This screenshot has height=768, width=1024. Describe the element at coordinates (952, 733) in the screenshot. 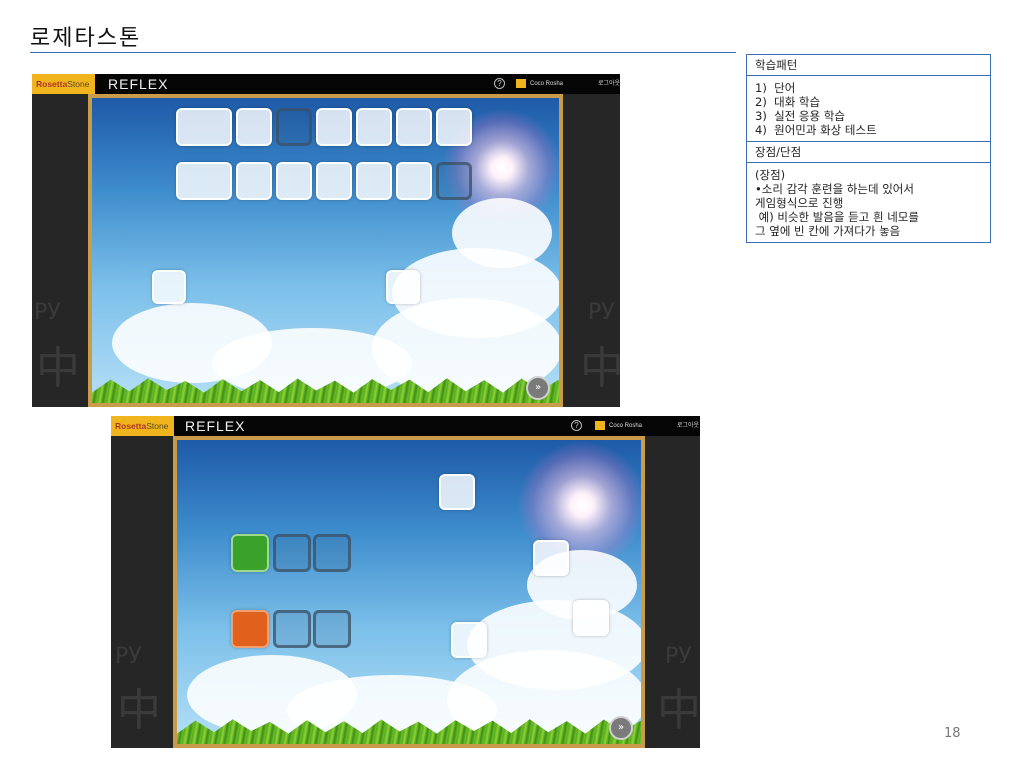

I see `page-number: 18` at that location.